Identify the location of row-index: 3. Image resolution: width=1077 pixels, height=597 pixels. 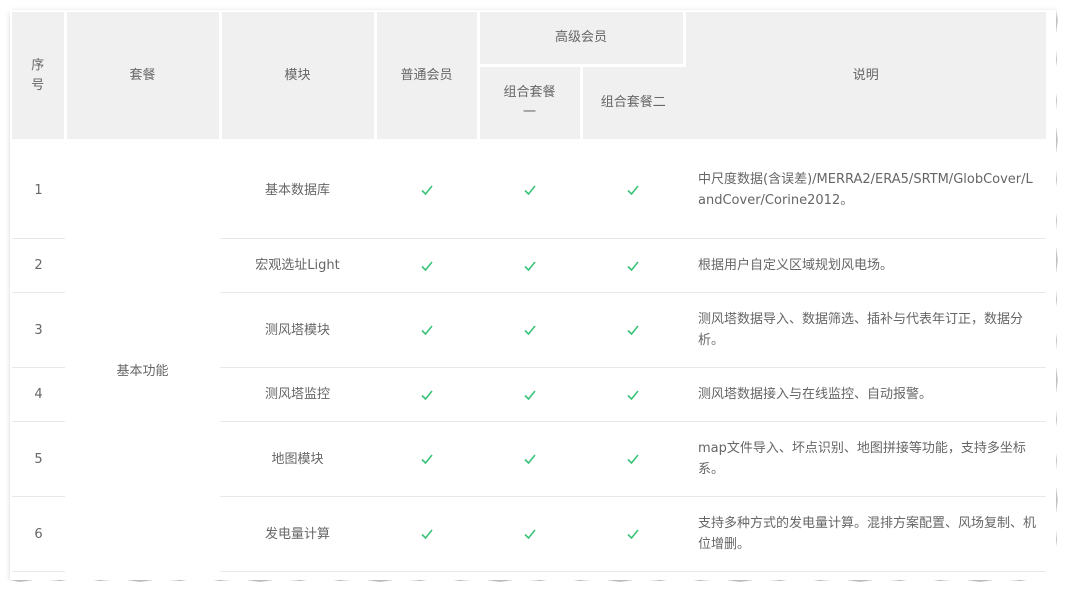
(38, 330).